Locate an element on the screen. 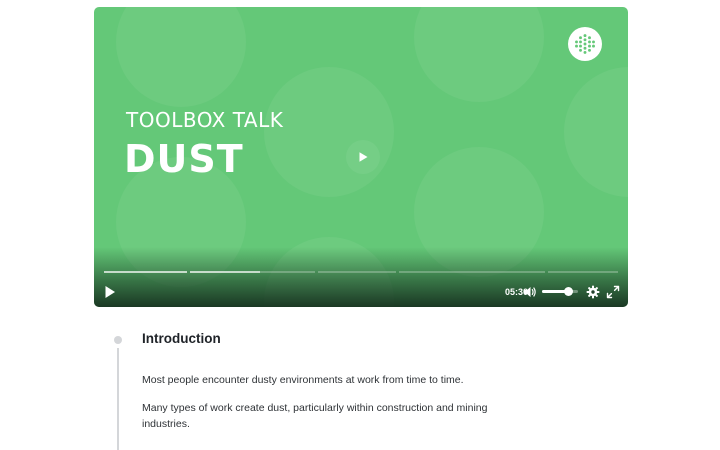 The height and width of the screenshot is (450, 720). volume-icon is located at coordinates (530, 292).